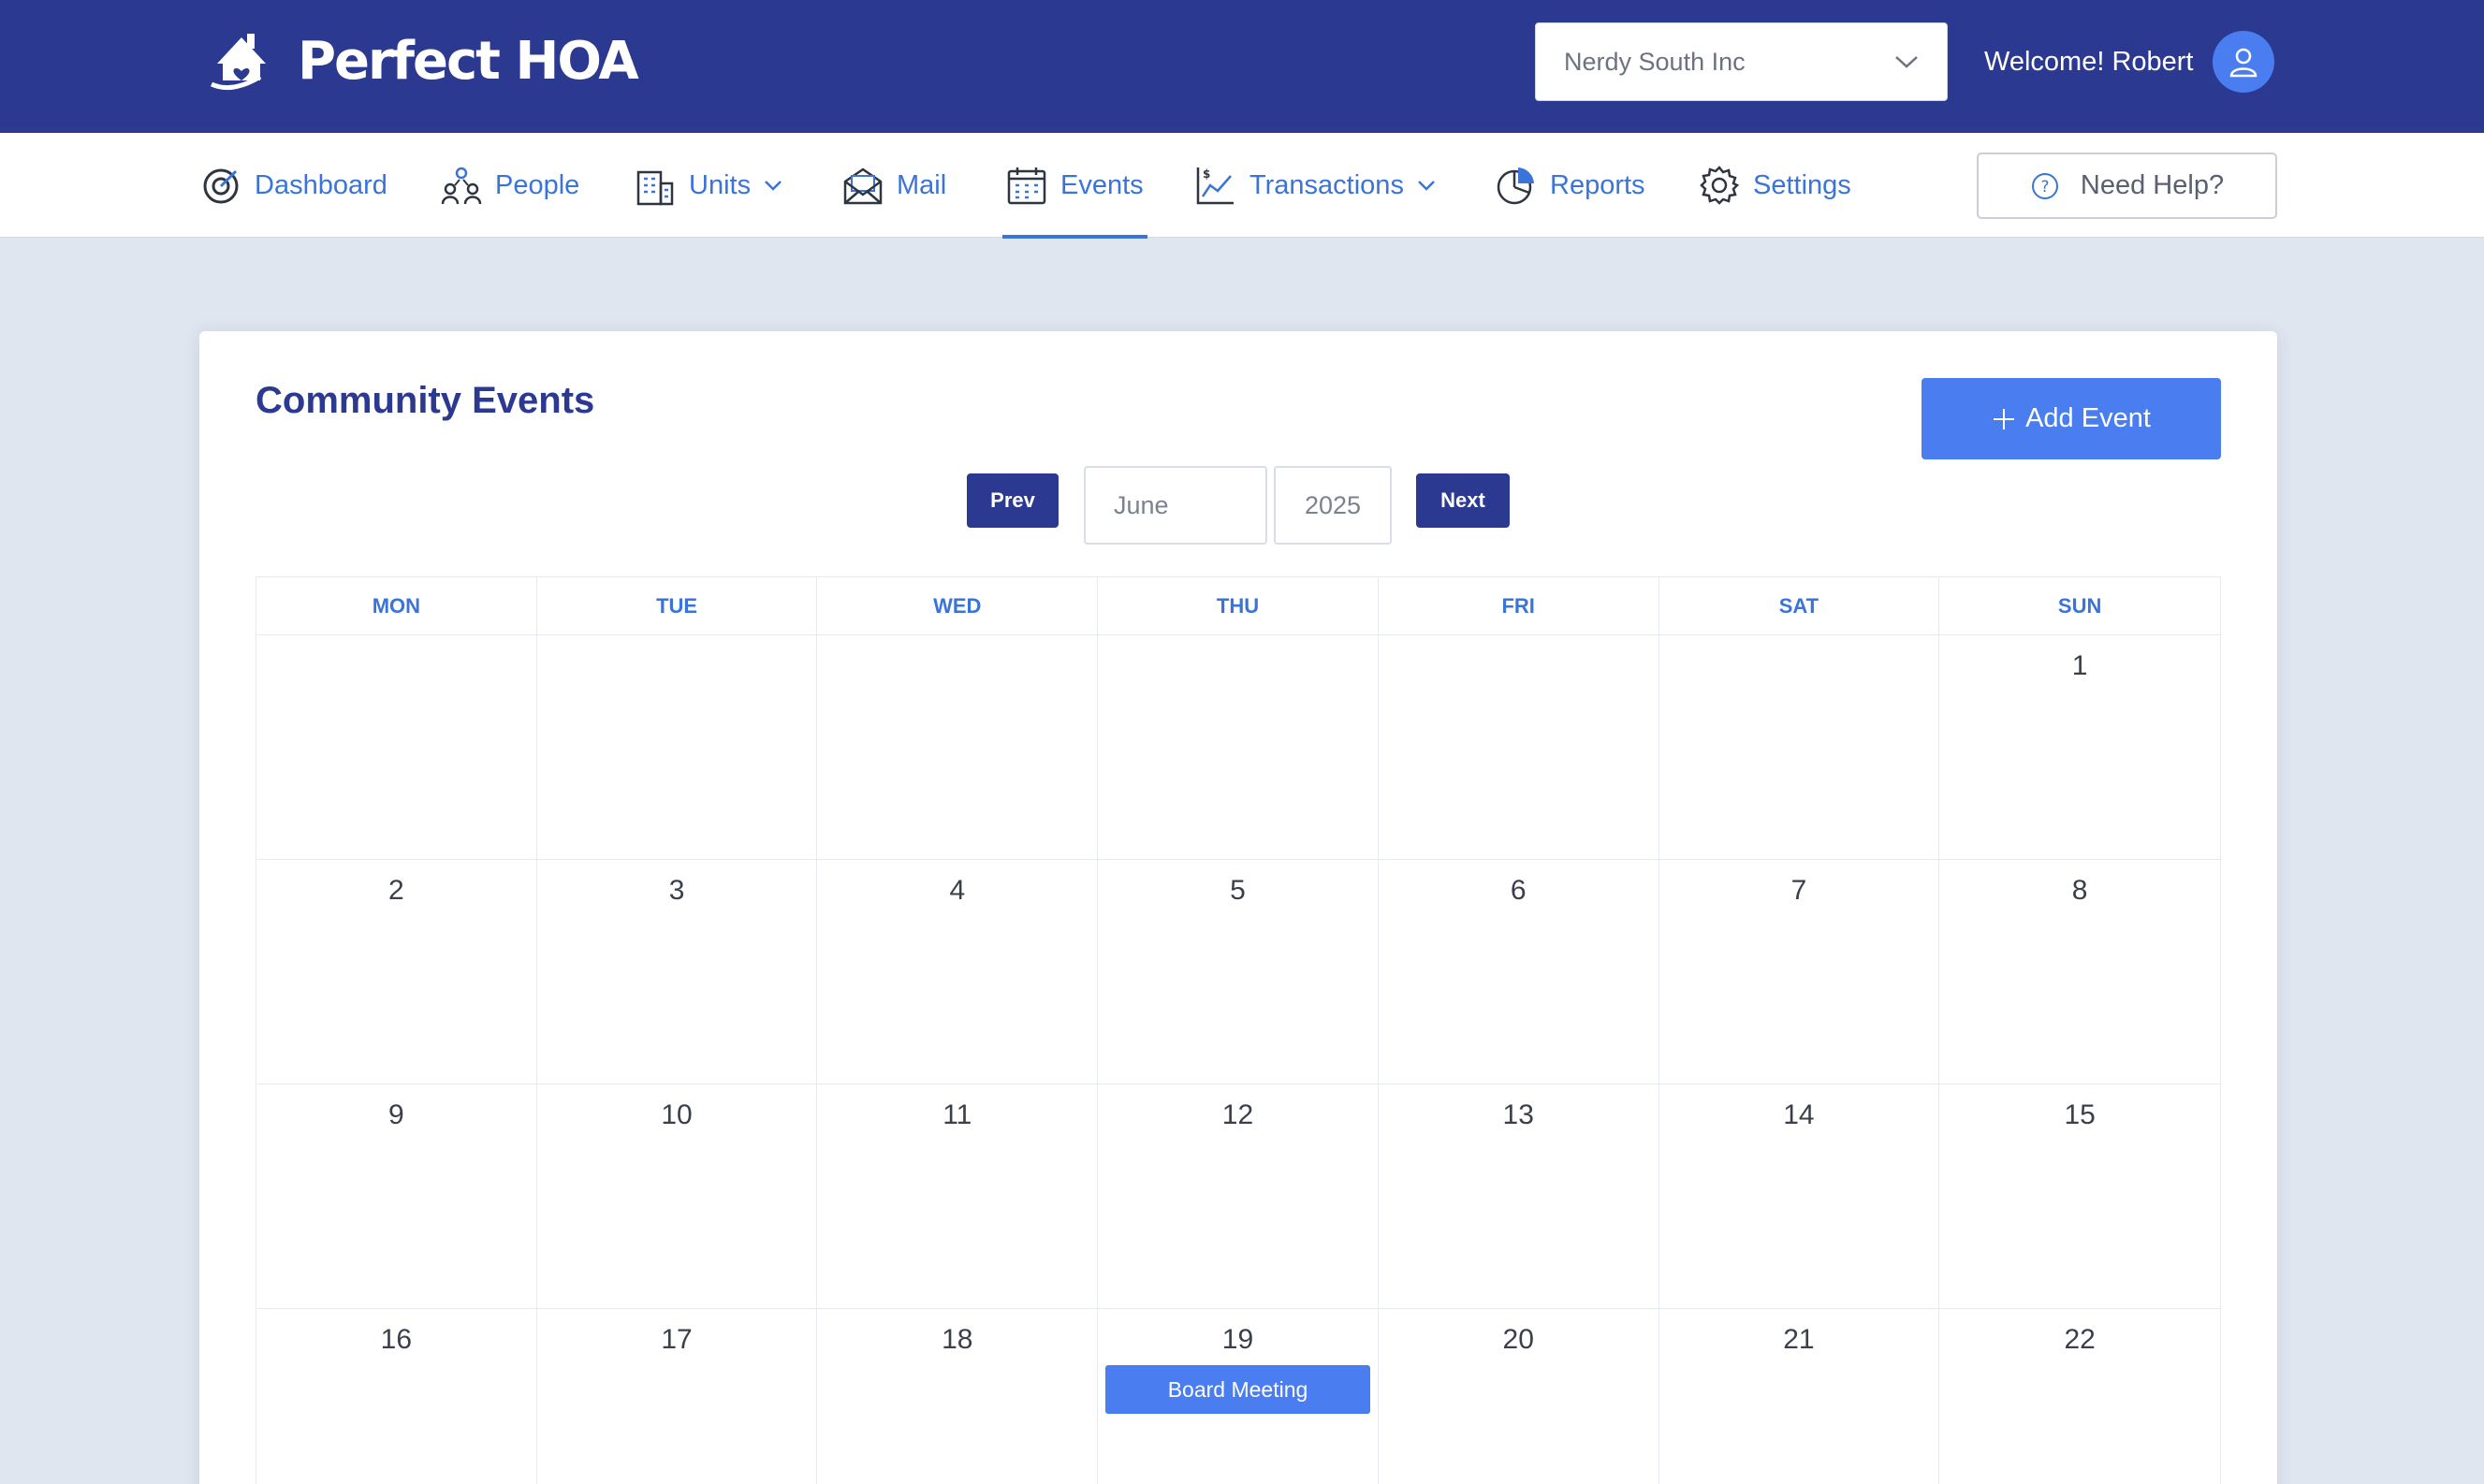  I want to click on organization-select: Nerdy South Inc, so click(1741, 62).